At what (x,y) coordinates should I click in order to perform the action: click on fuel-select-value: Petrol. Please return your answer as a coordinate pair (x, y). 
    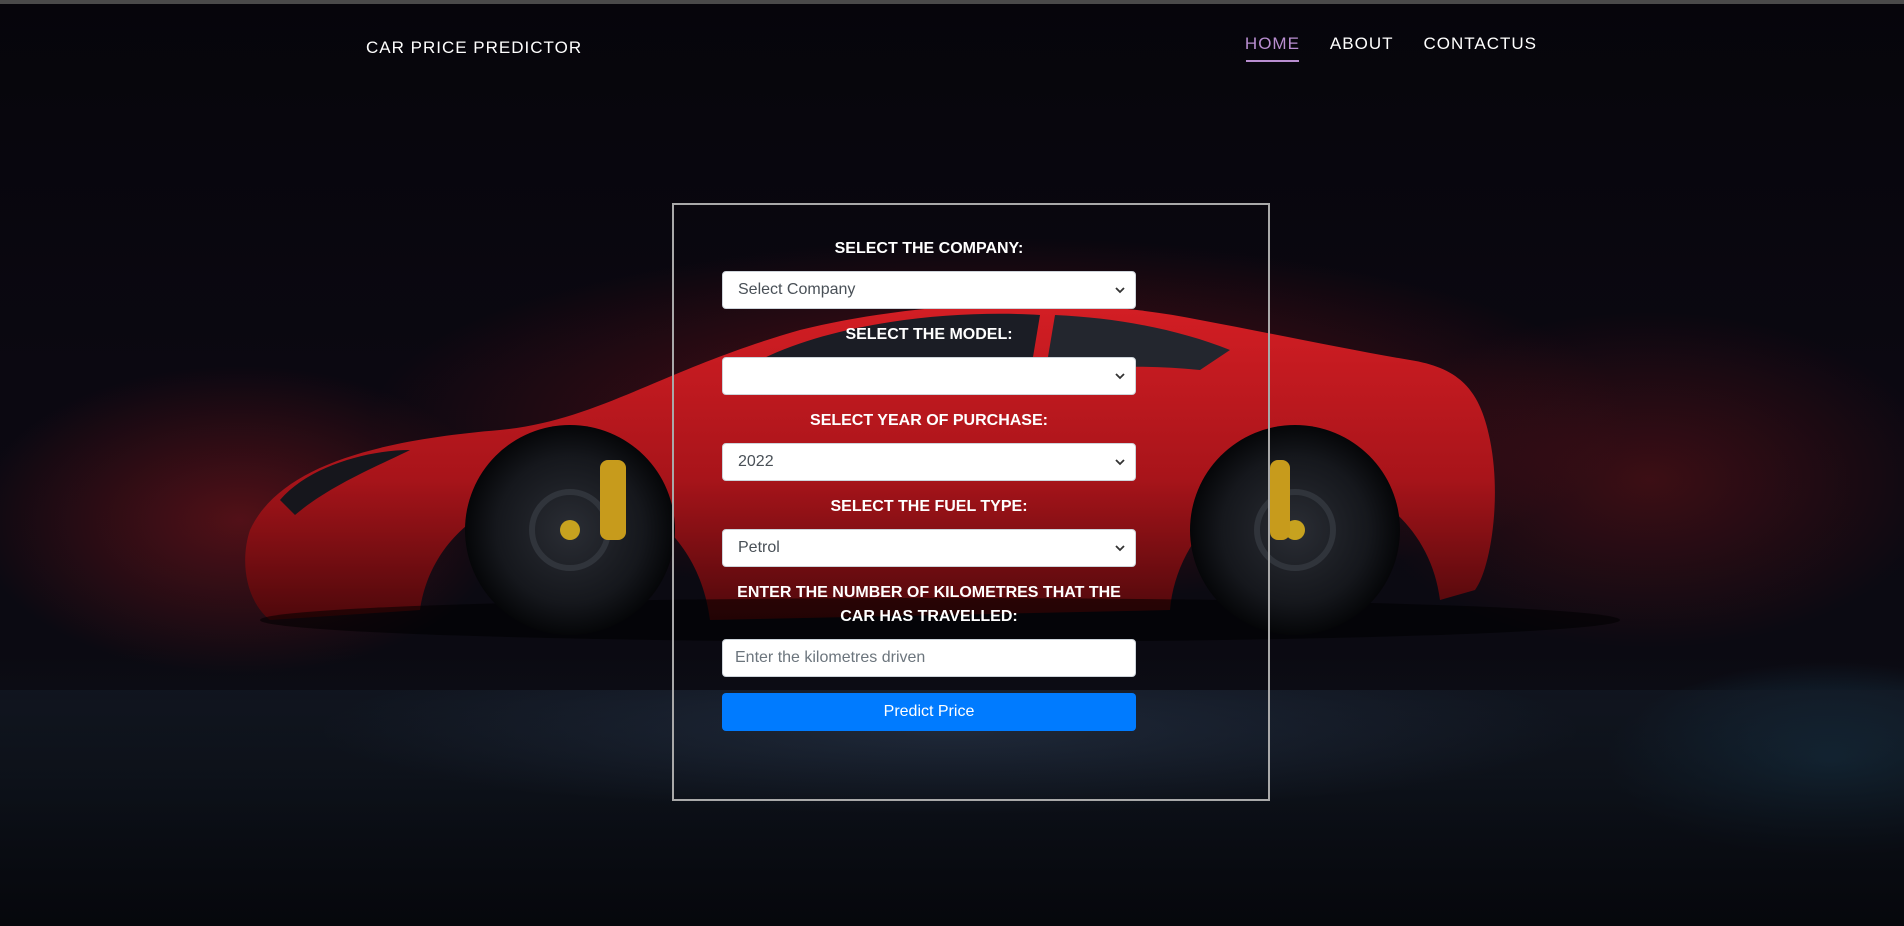
    Looking at the image, I should click on (759, 547).